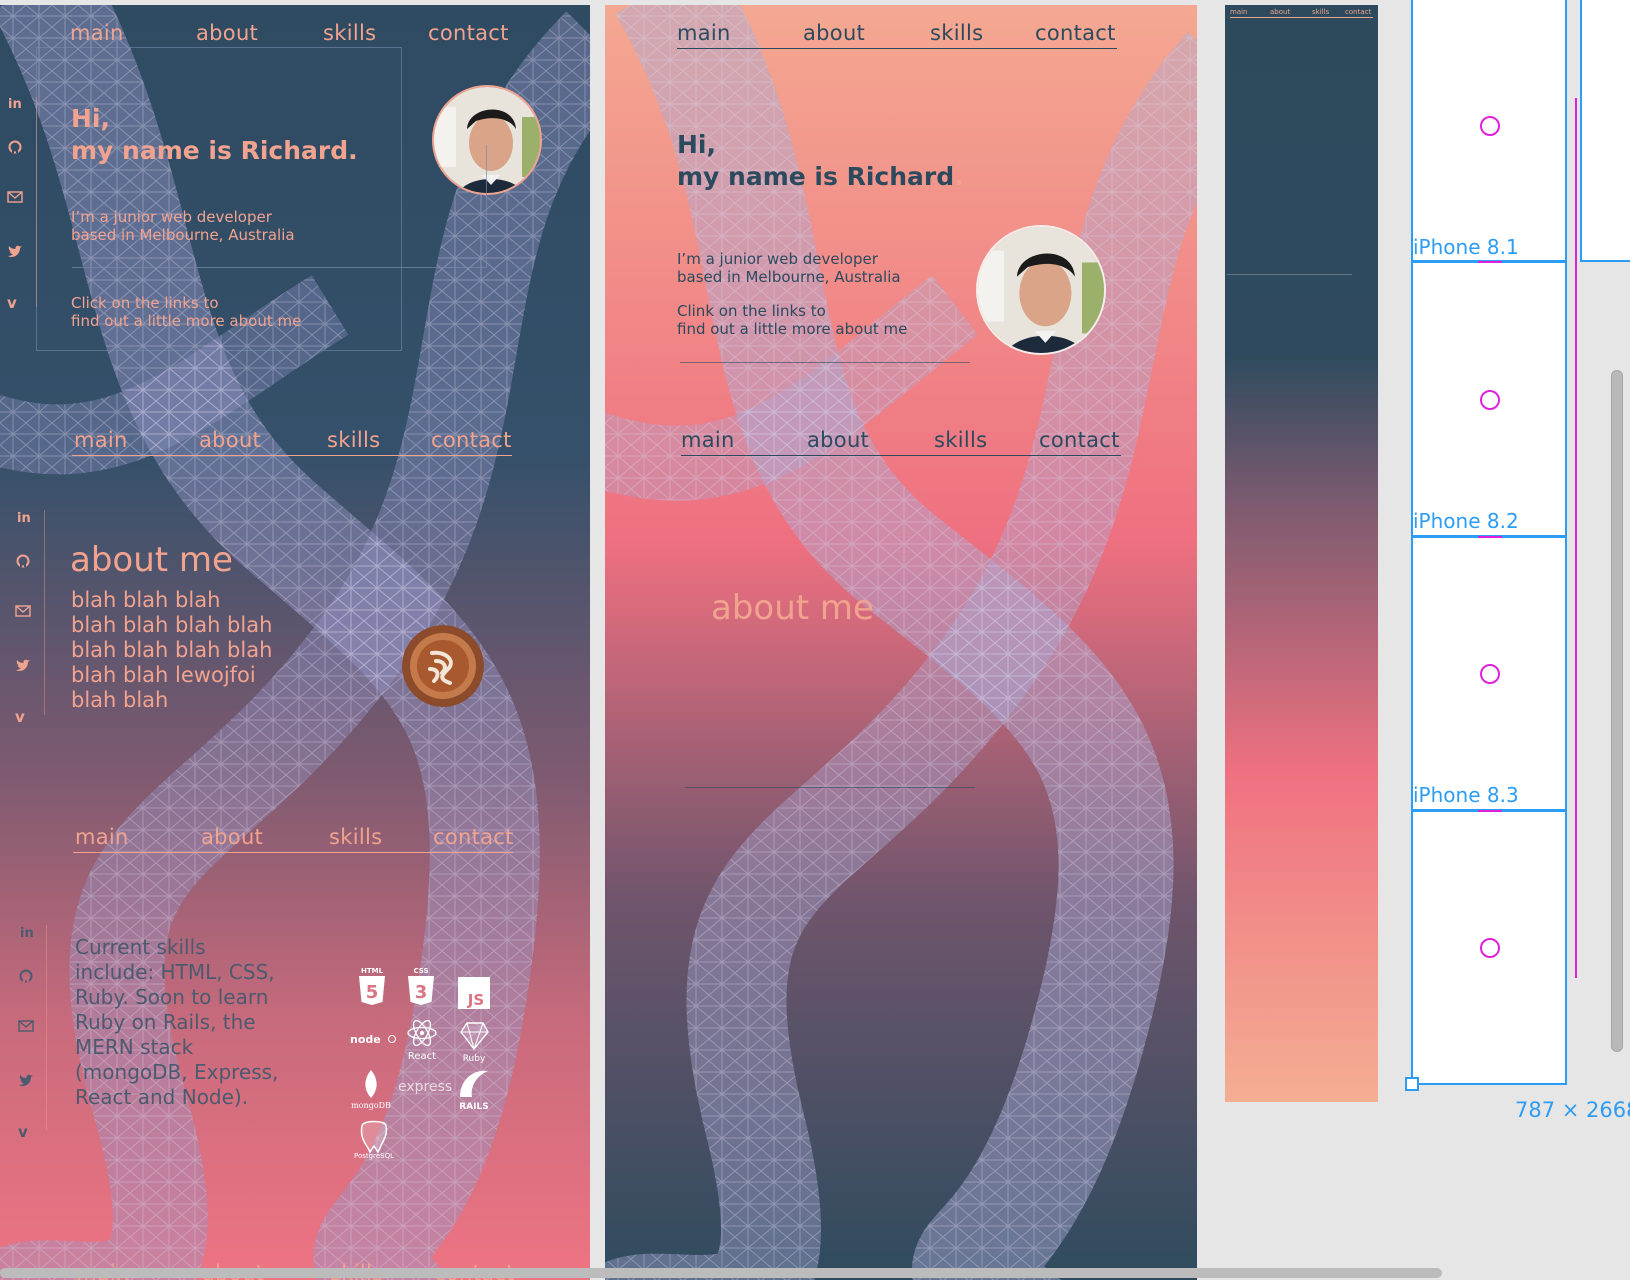  What do you see at coordinates (120, 700) in the screenshot?
I see `about-line: blah blah` at bounding box center [120, 700].